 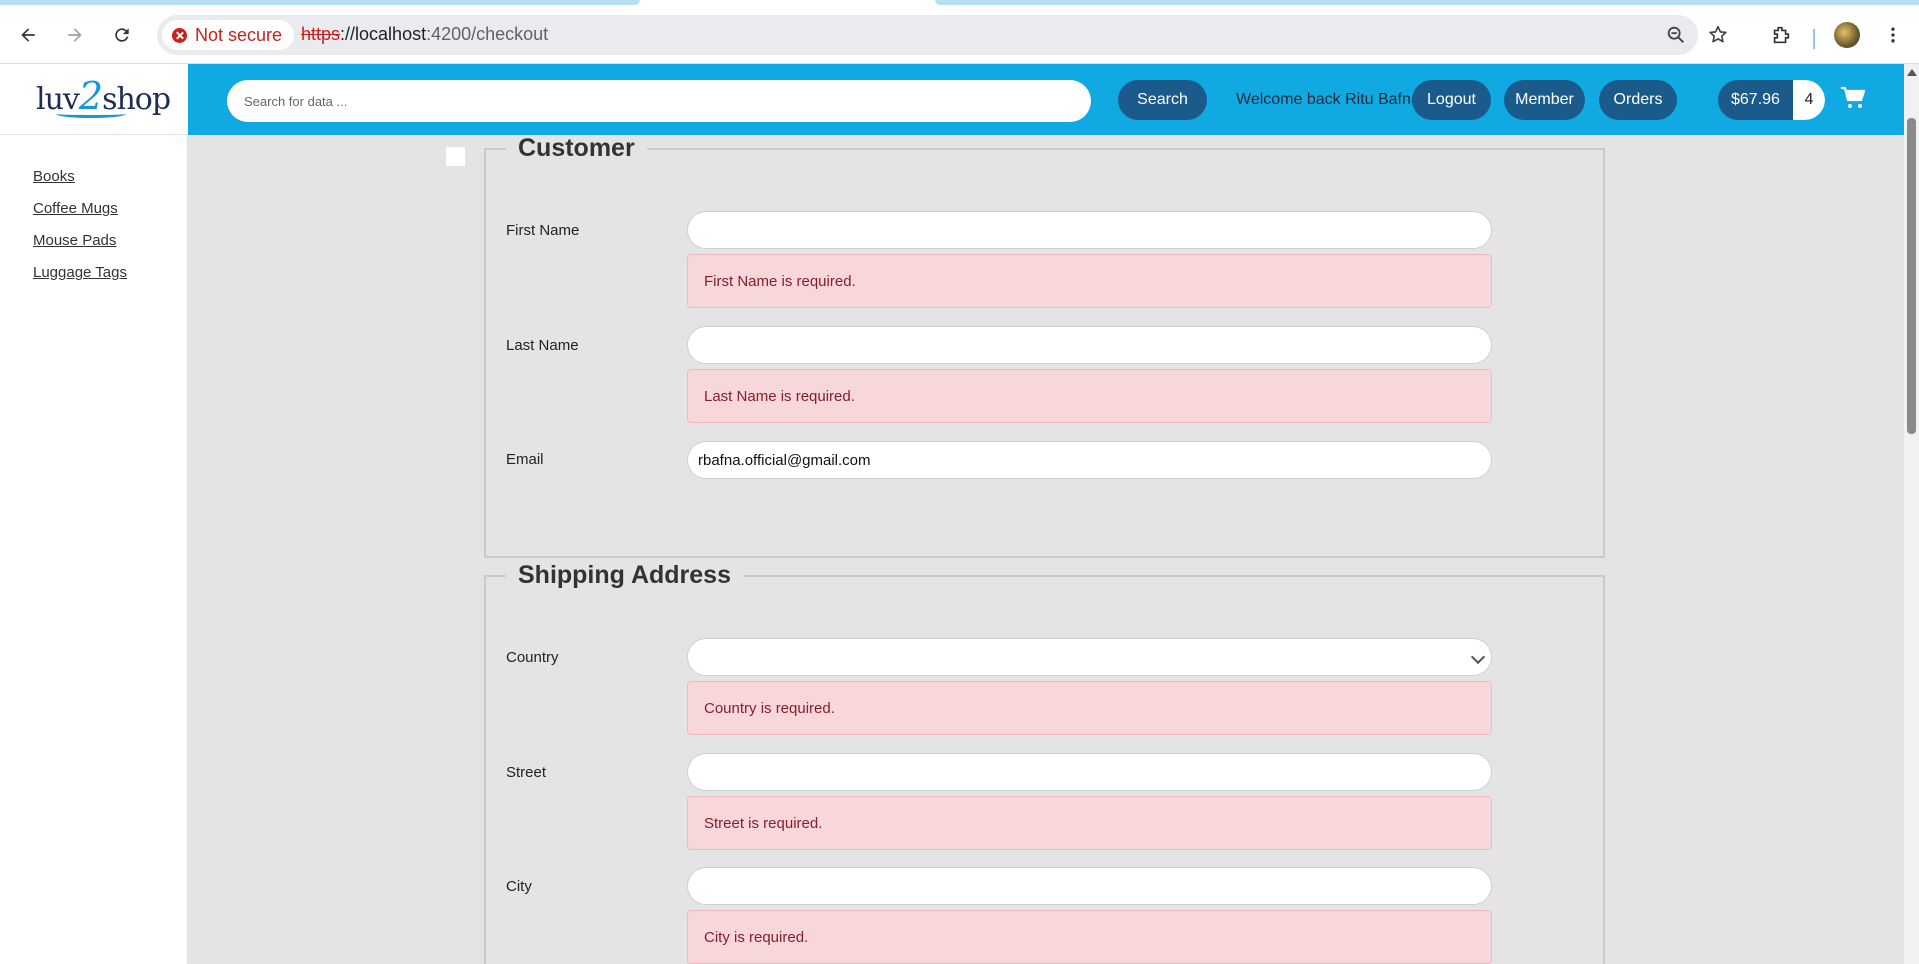 I want to click on country-label: Country, so click(x=532, y=657).